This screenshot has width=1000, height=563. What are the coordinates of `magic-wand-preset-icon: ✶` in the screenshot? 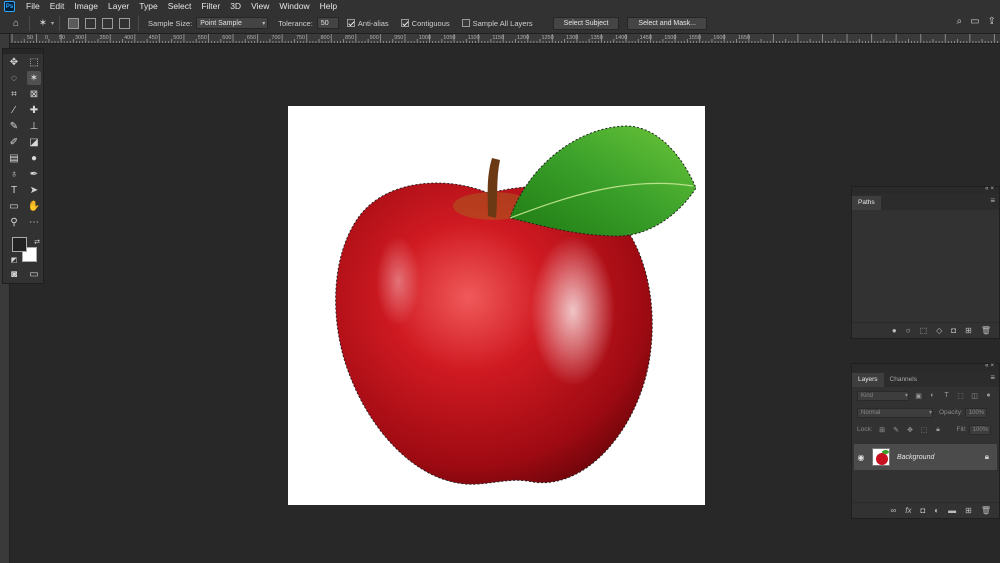 It's located at (43, 23).